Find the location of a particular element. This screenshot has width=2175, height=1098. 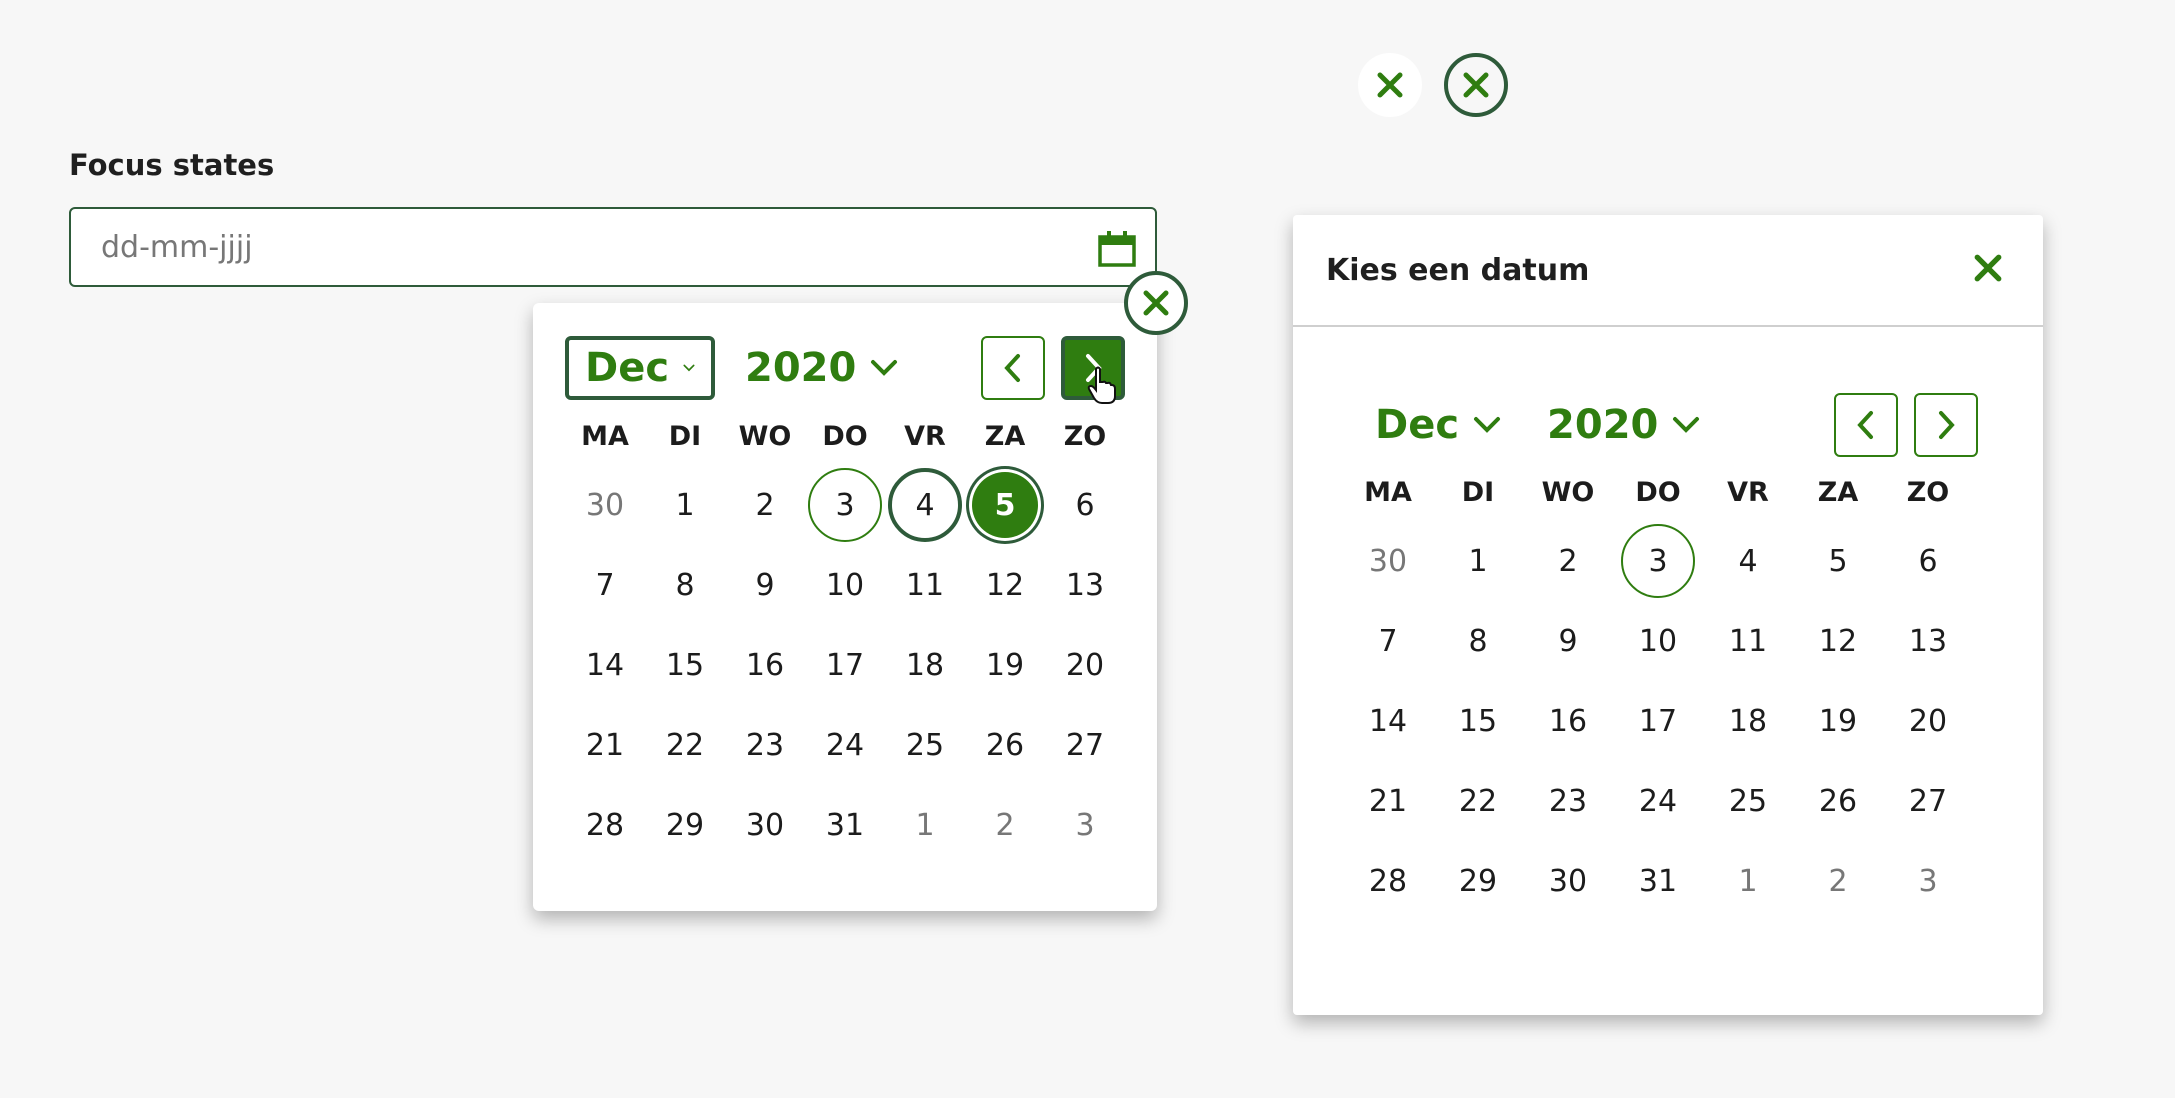

day-number: 2 is located at coordinates (765, 505).